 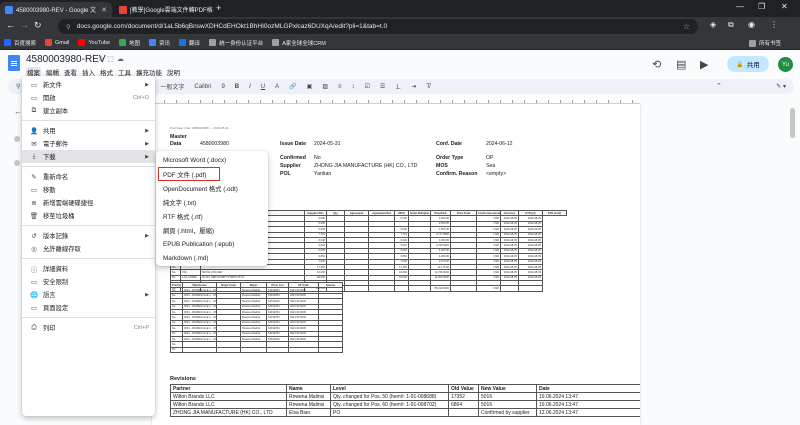 What do you see at coordinates (34, 203) in the screenshot?
I see `add-shortcut-icon: ⊕` at bounding box center [34, 203].